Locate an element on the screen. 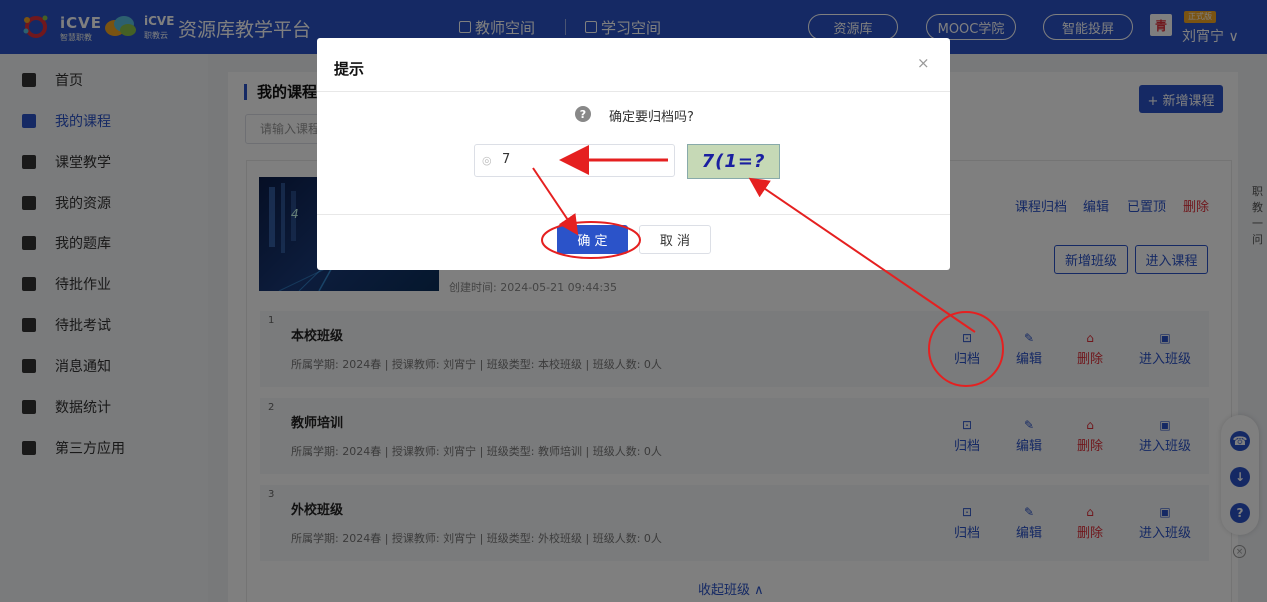 This screenshot has height=602, width=1267. cancel-button: 取 消 is located at coordinates (675, 239).